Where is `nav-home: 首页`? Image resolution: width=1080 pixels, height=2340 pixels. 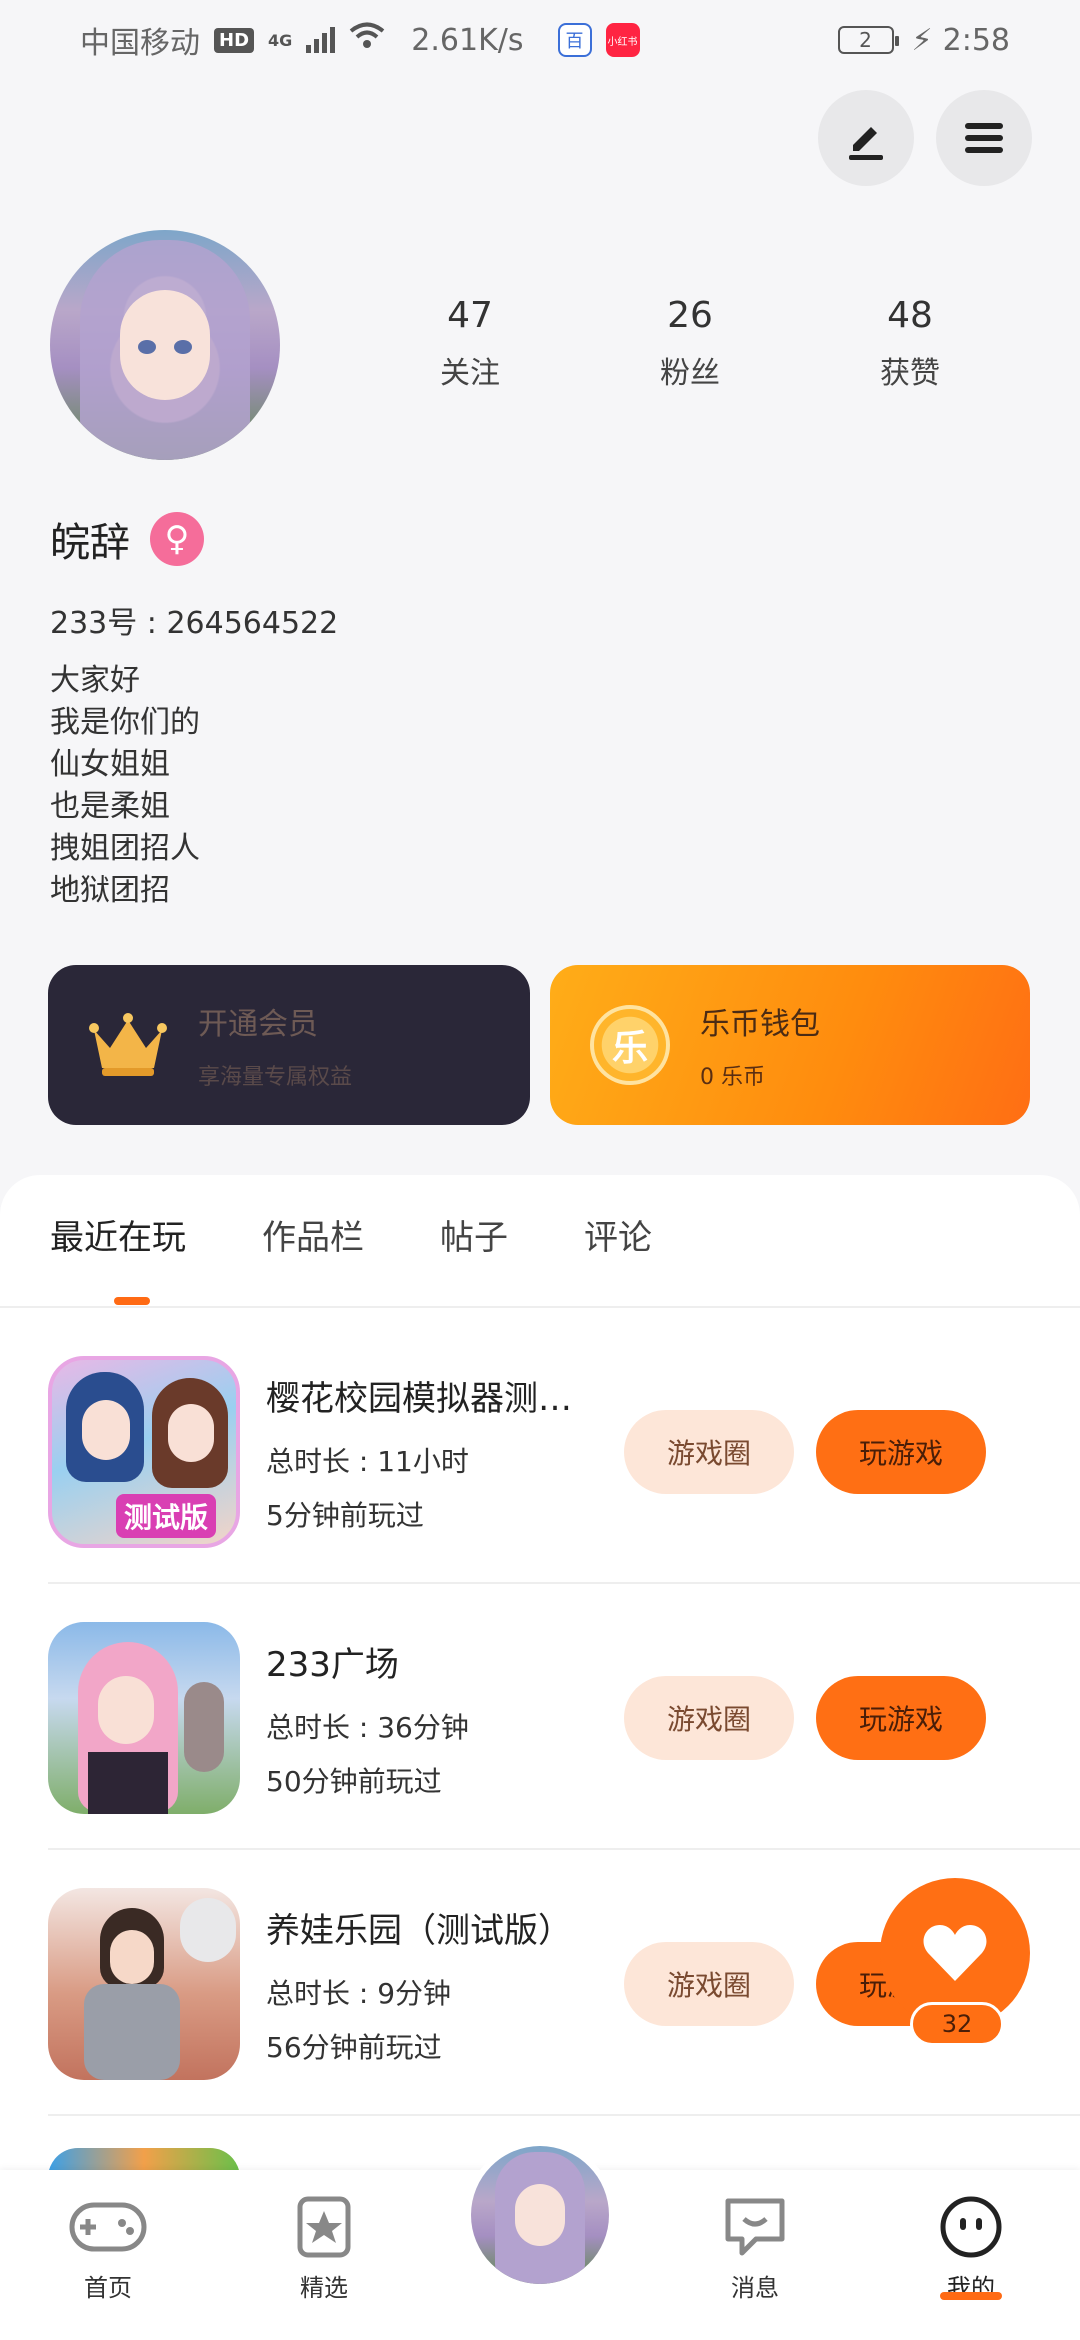
nav-home: 首页 is located at coordinates (108, 2247).